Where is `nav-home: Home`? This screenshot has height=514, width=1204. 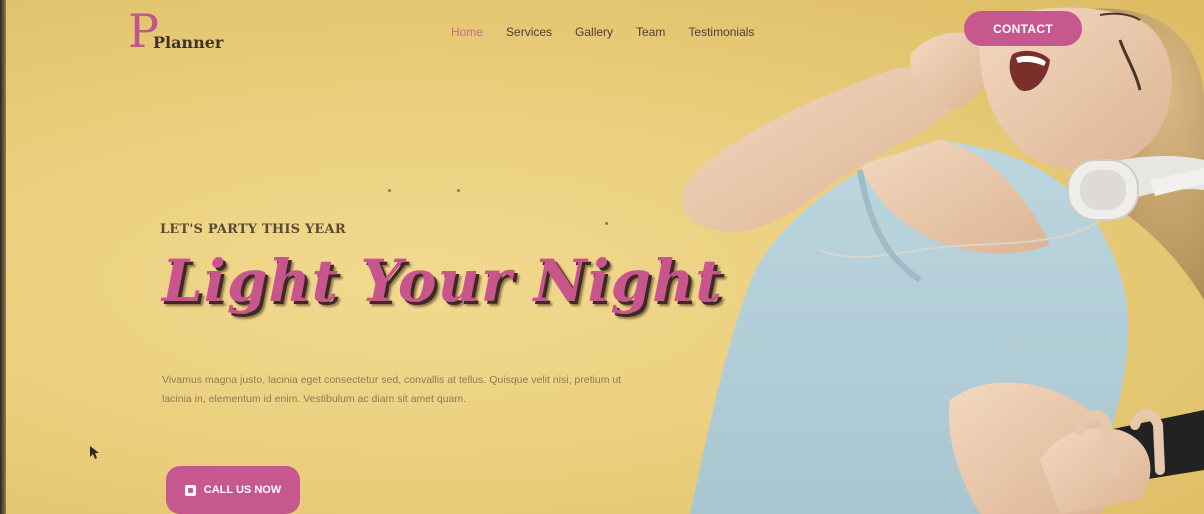 nav-home: Home is located at coordinates (467, 32).